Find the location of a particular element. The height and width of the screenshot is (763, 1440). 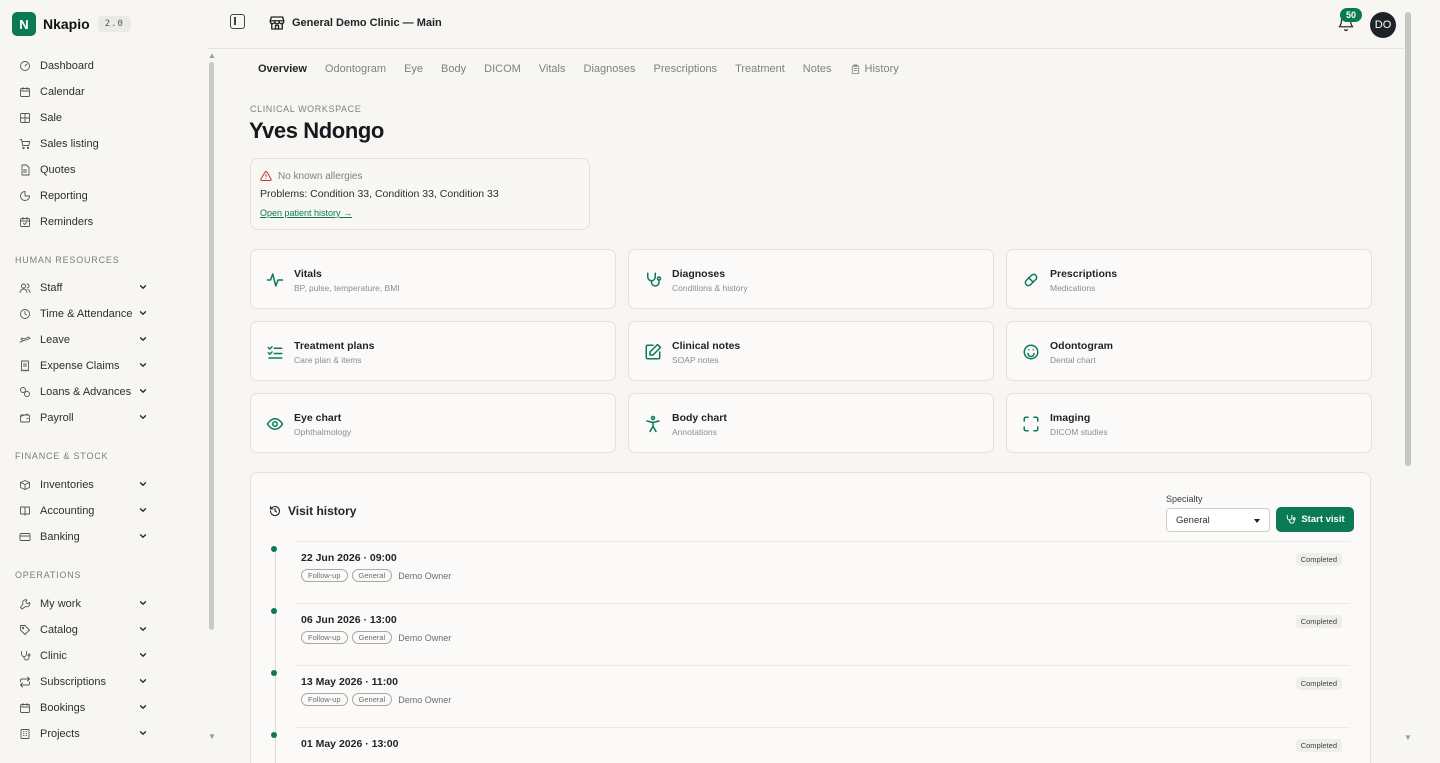

allergy-line: No known allergies is located at coordinates (311, 176).